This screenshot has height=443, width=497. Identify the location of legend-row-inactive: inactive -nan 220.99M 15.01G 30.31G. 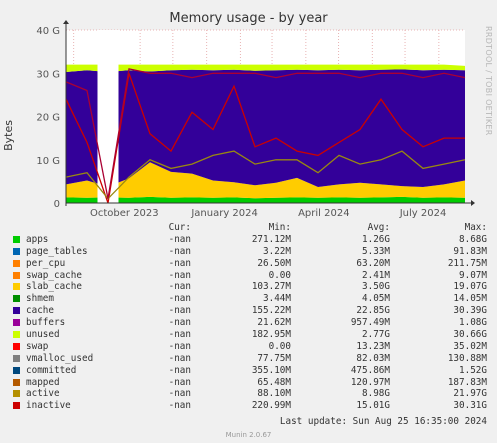
(249, 406).